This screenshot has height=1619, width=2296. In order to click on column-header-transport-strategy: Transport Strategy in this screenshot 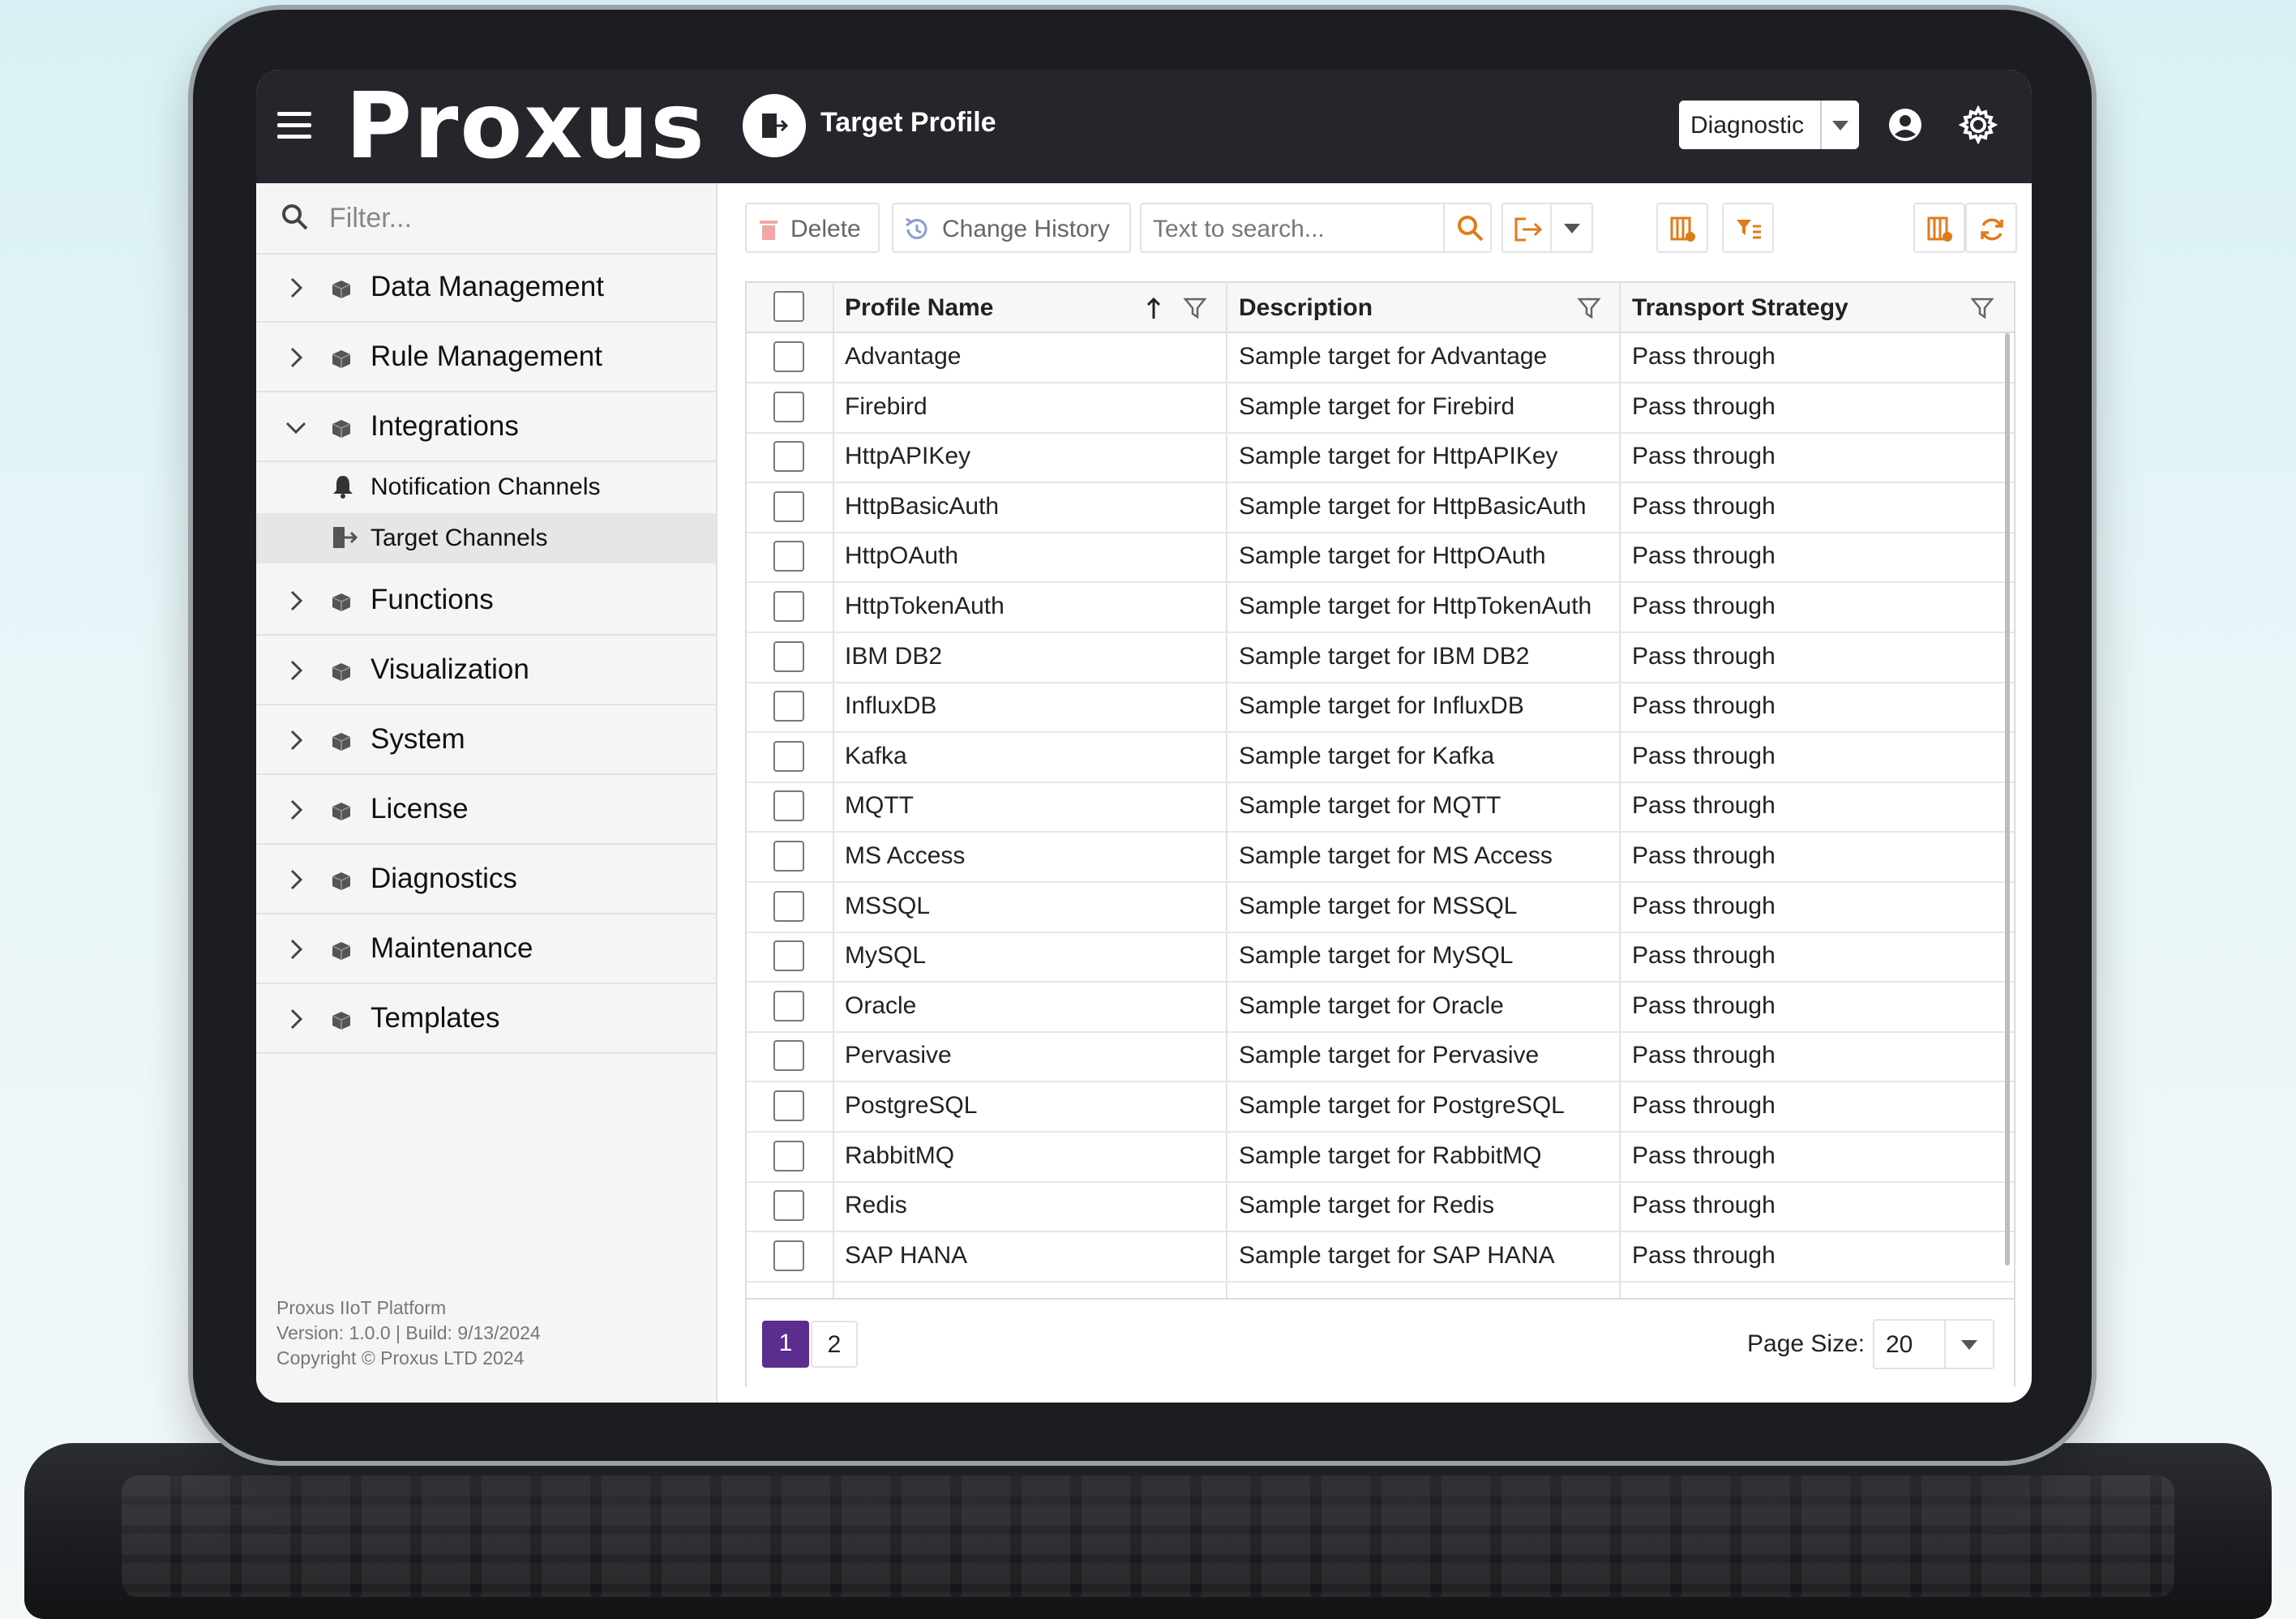, I will do `click(1740, 308)`.